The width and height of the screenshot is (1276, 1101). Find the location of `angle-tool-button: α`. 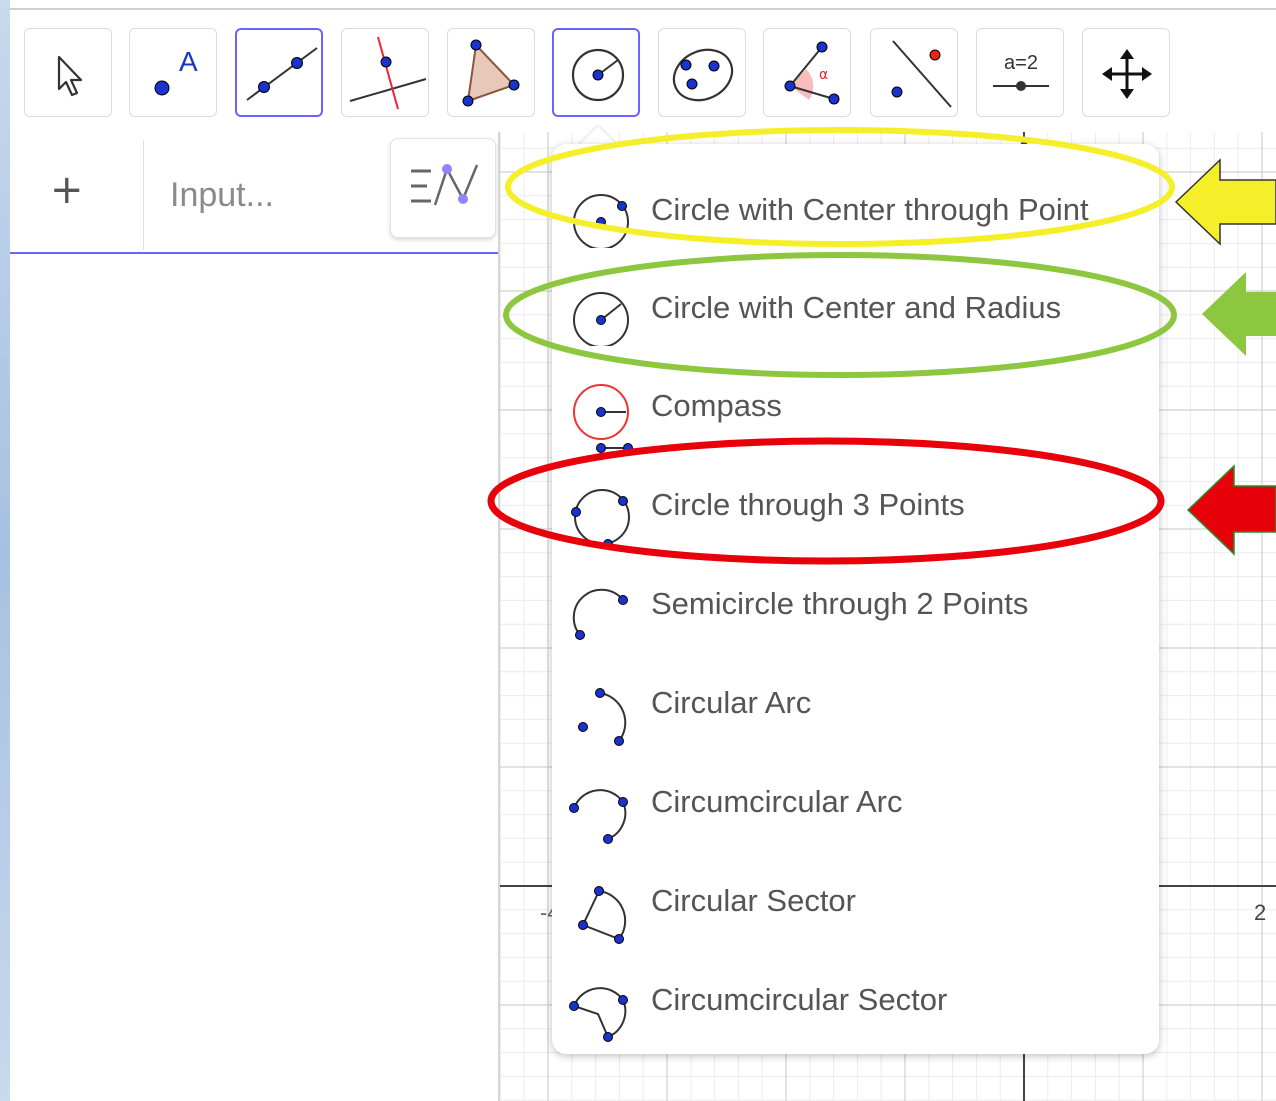

angle-tool-button: α is located at coordinates (807, 72).